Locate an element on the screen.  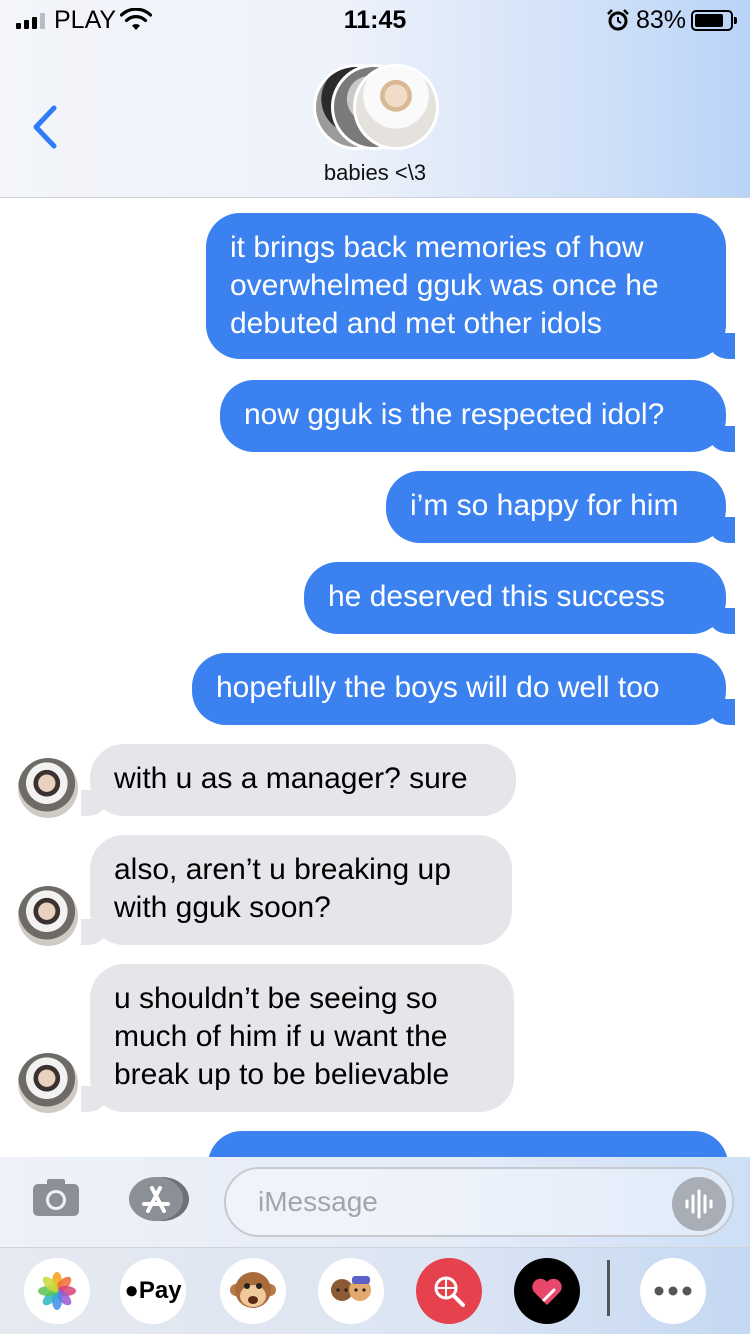
message-bubble-incoming: with u as a manager? sure is located at coordinates (298, 780).